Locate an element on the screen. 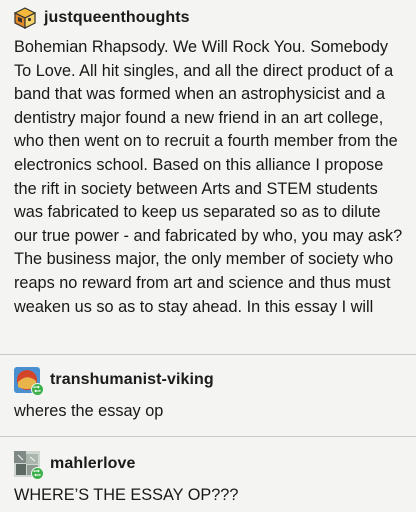 Image resolution: width=416 pixels, height=512 pixels. collage-avatar-icon is located at coordinates (29, 465).